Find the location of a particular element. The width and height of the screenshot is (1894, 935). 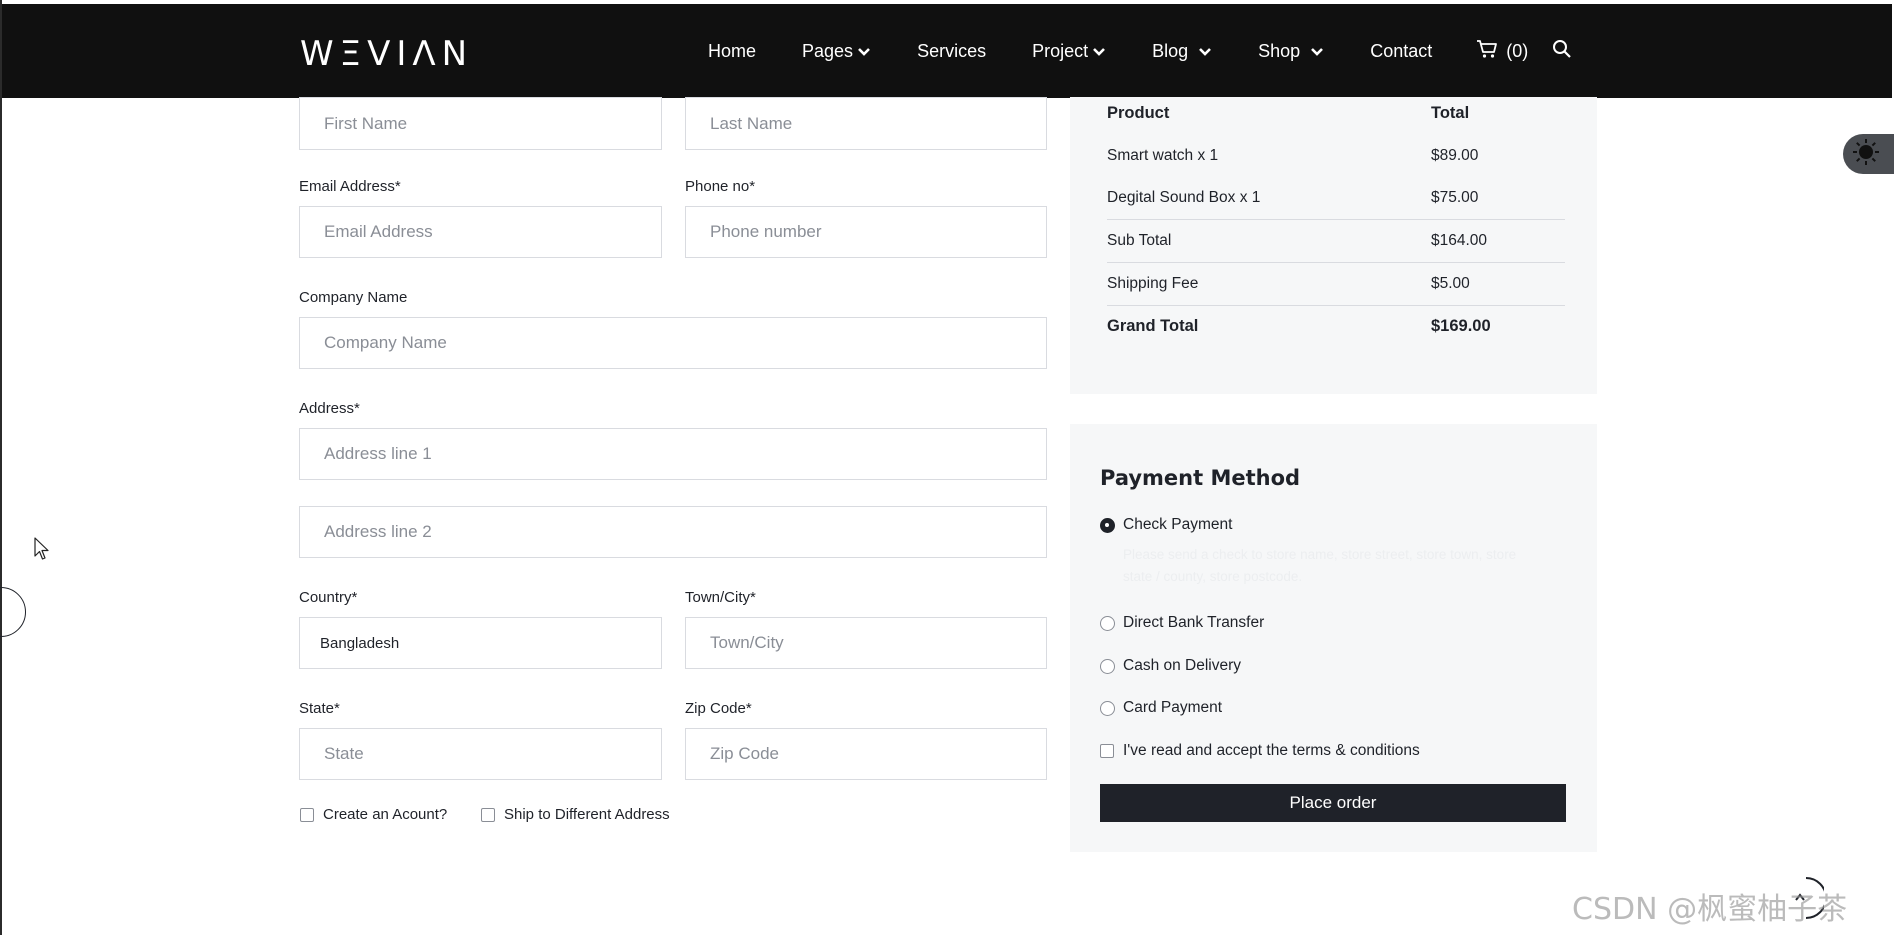

theme-toggle is located at coordinates (1868, 154).